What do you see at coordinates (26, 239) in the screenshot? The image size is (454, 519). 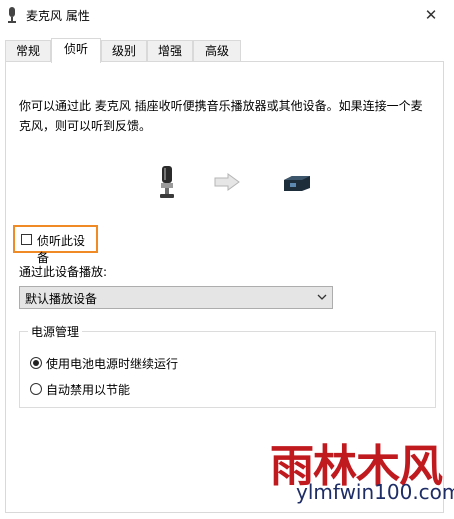 I see `listen-checkbox` at bounding box center [26, 239].